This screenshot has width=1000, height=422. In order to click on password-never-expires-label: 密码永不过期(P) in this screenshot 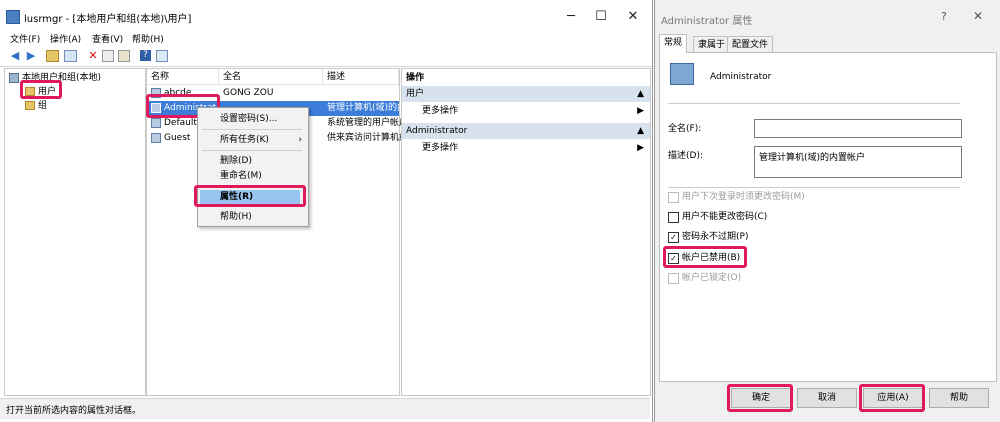, I will do `click(715, 237)`.